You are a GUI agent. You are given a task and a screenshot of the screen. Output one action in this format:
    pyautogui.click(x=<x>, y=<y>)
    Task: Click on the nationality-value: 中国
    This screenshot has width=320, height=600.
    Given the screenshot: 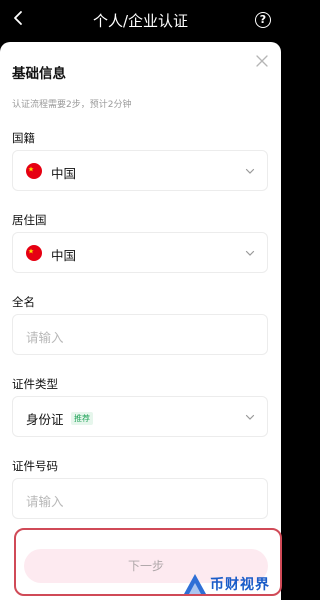 What is the action you would take?
    pyautogui.click(x=64, y=173)
    